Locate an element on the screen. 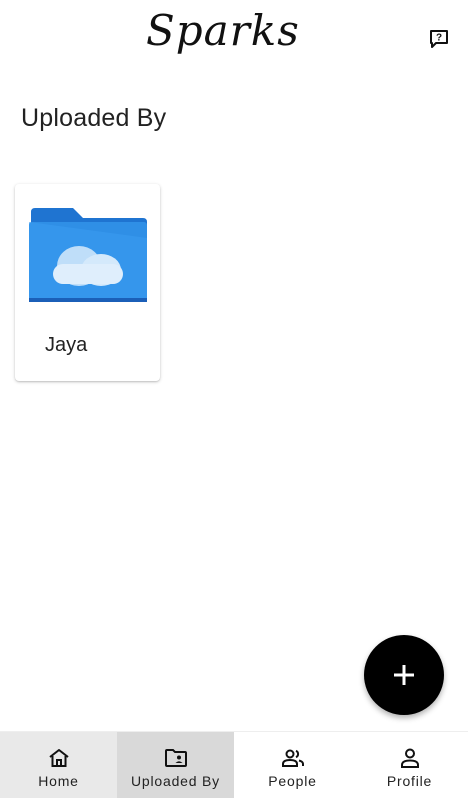 This screenshot has width=468, height=798. help-button: ? is located at coordinates (439, 39).